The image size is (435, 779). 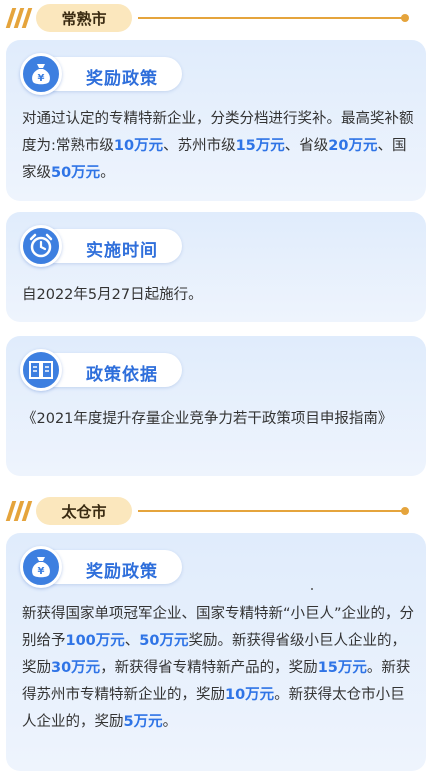 What do you see at coordinates (122, 375) in the screenshot?
I see `card-title: 政策依据` at bounding box center [122, 375].